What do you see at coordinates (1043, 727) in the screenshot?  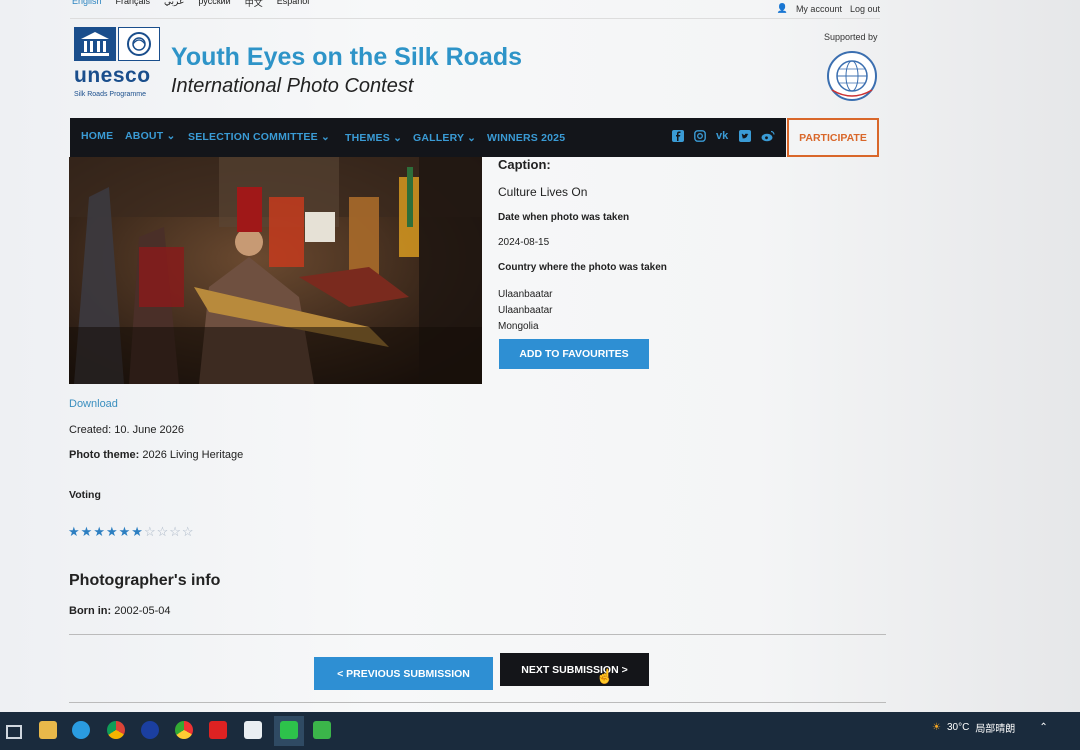 I see `chevron-up-icon: ⌃` at bounding box center [1043, 727].